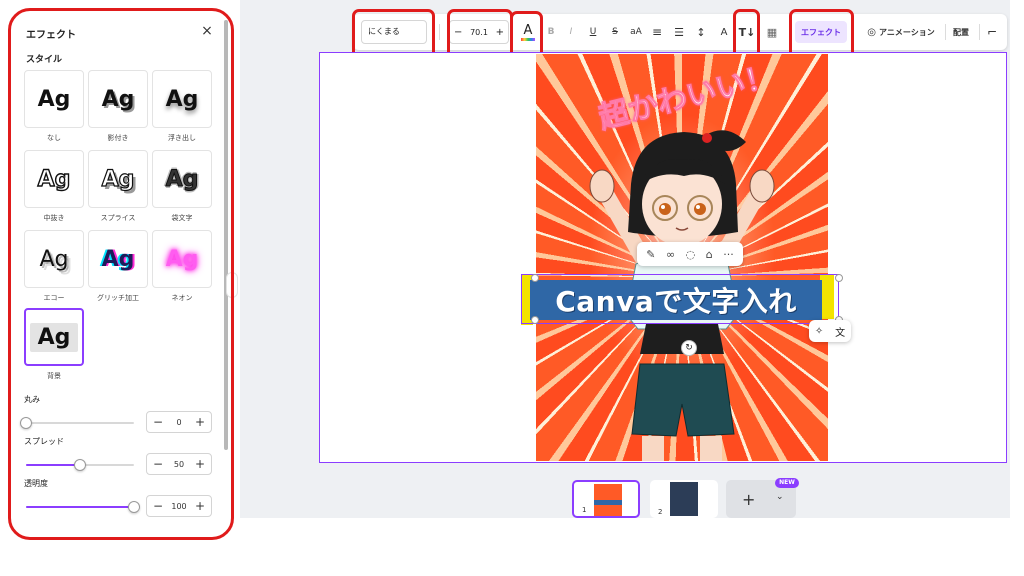  I want to click on stepper-value: 0, so click(178, 422).